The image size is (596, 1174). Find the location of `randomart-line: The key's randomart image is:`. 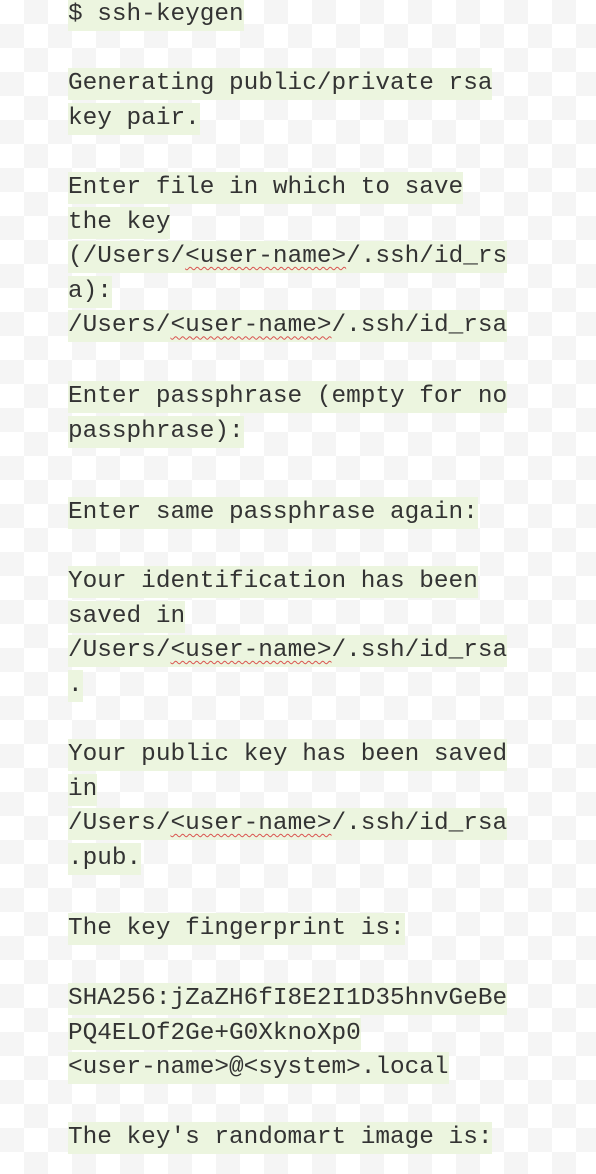

randomart-line: The key's randomart image is: is located at coordinates (280, 1138).